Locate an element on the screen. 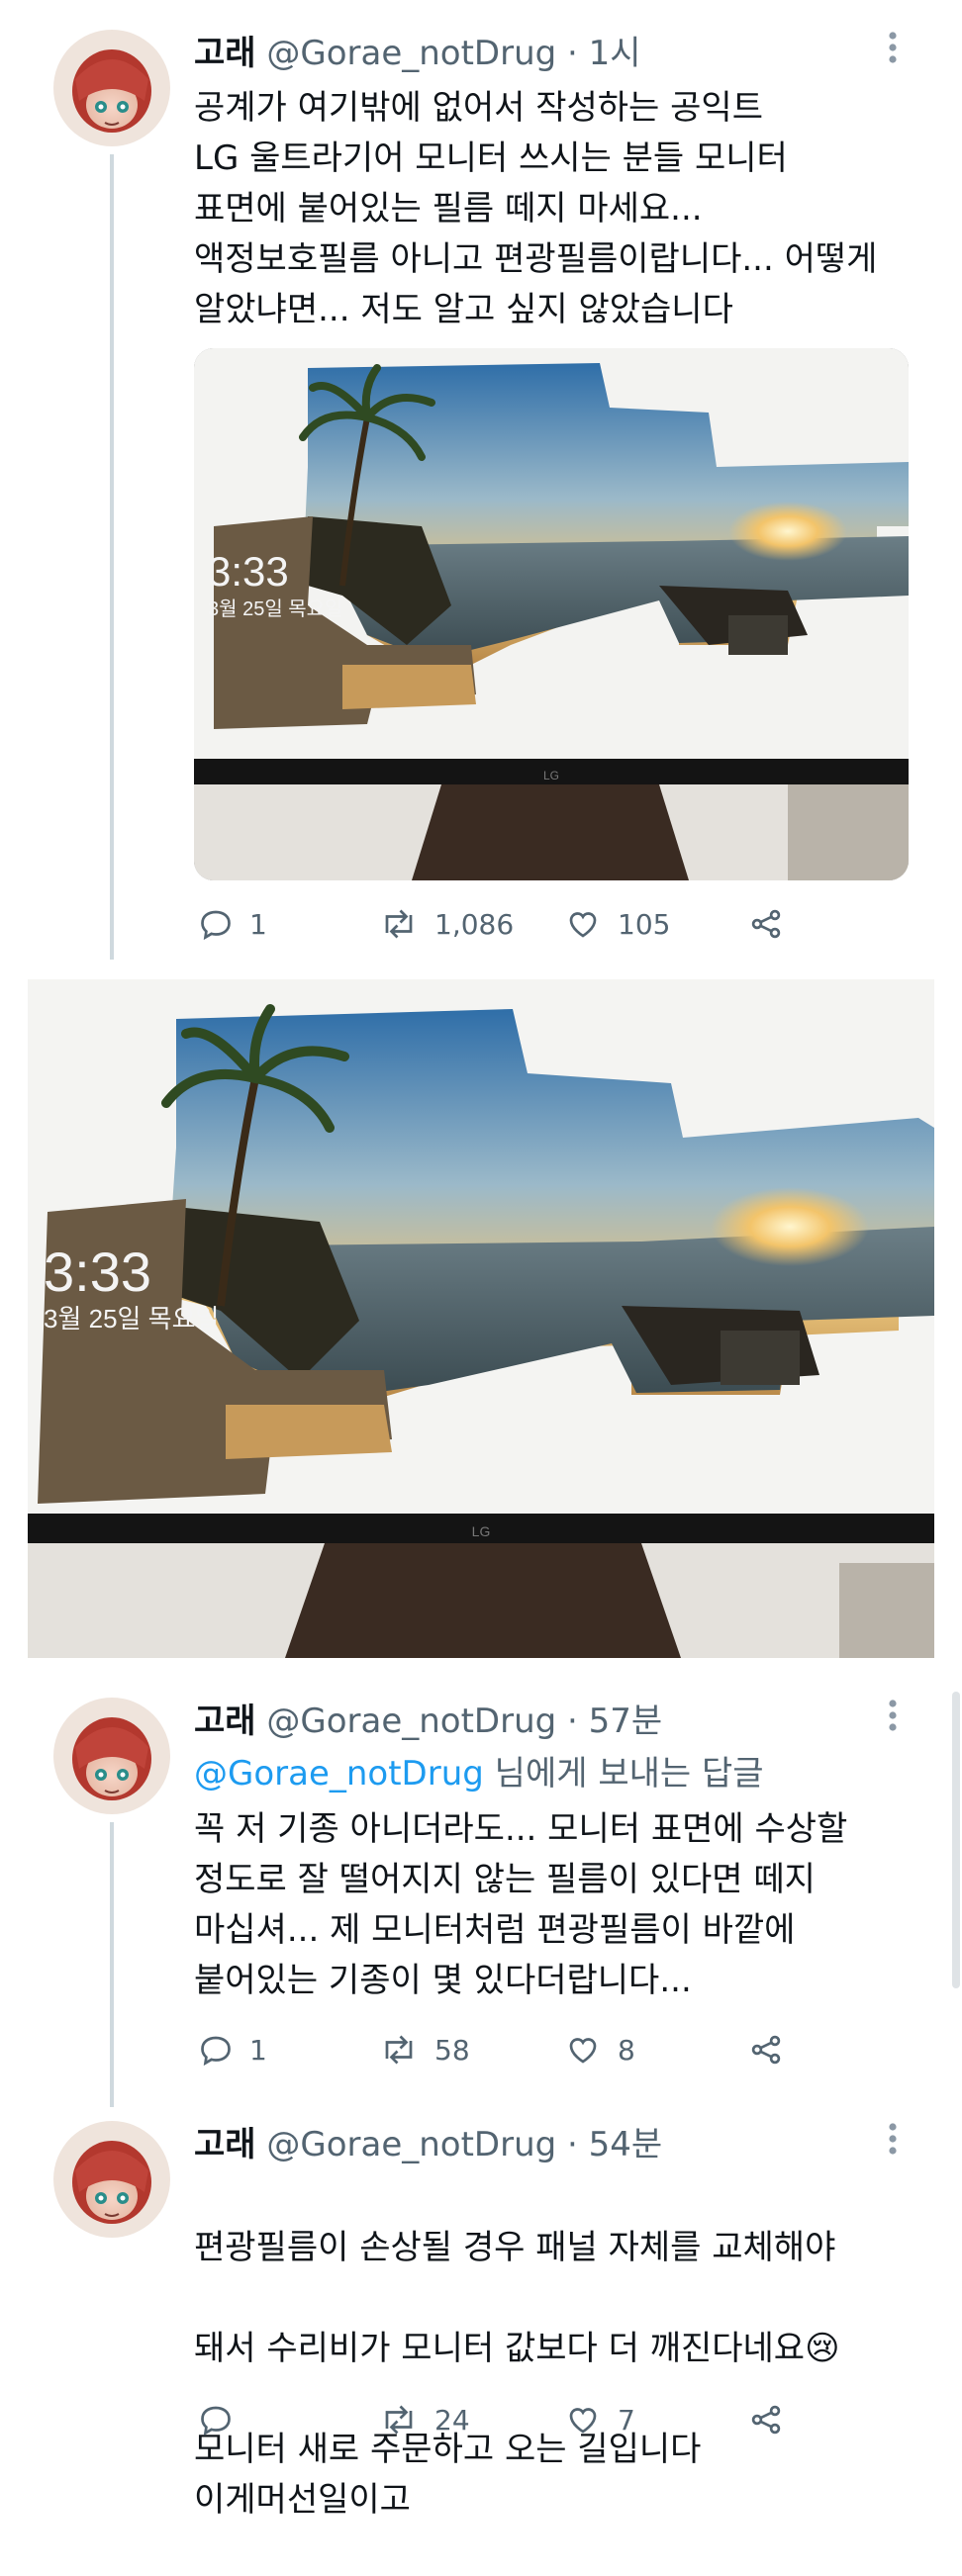 Image resolution: width=962 pixels, height=2576 pixels. like-button: 7 is located at coordinates (599, 2420).